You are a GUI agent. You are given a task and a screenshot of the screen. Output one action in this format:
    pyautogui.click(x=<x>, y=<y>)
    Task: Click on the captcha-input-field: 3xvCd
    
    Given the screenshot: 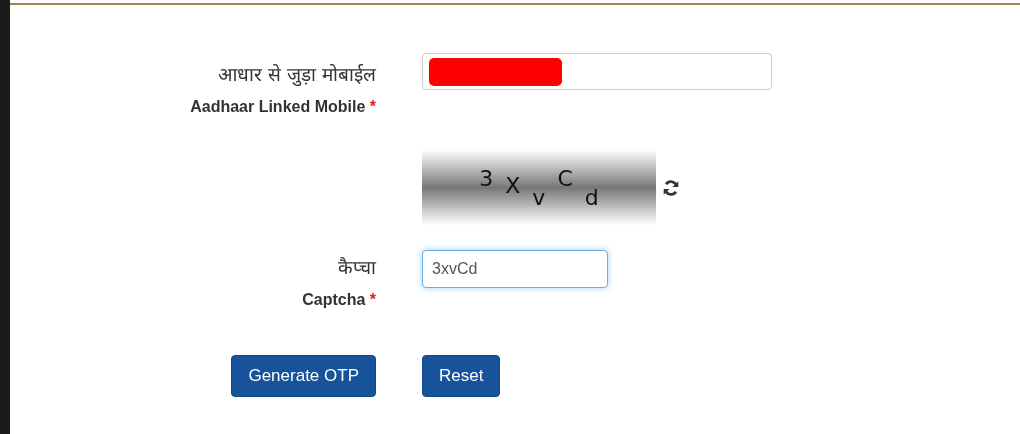 What is the action you would take?
    pyautogui.click(x=515, y=269)
    